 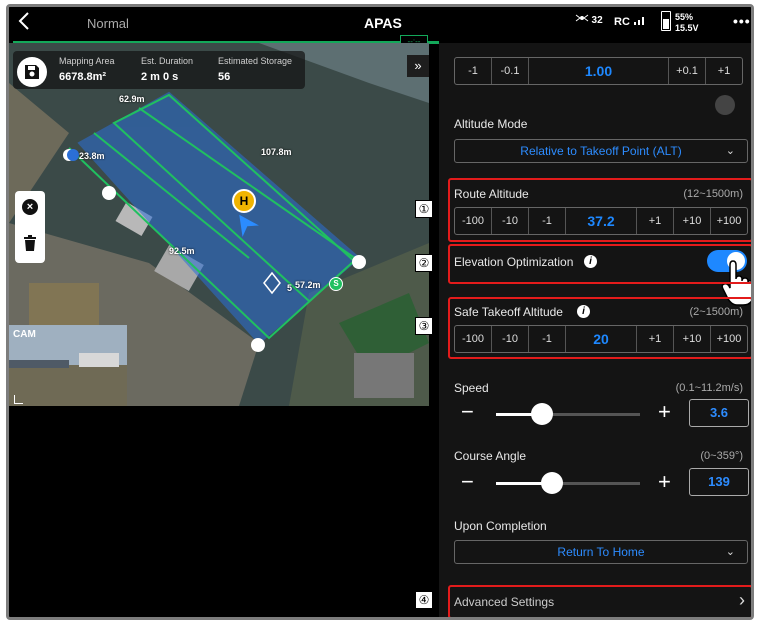 What do you see at coordinates (83, 77) in the screenshot?
I see `area-value: 6678.8m²` at bounding box center [83, 77].